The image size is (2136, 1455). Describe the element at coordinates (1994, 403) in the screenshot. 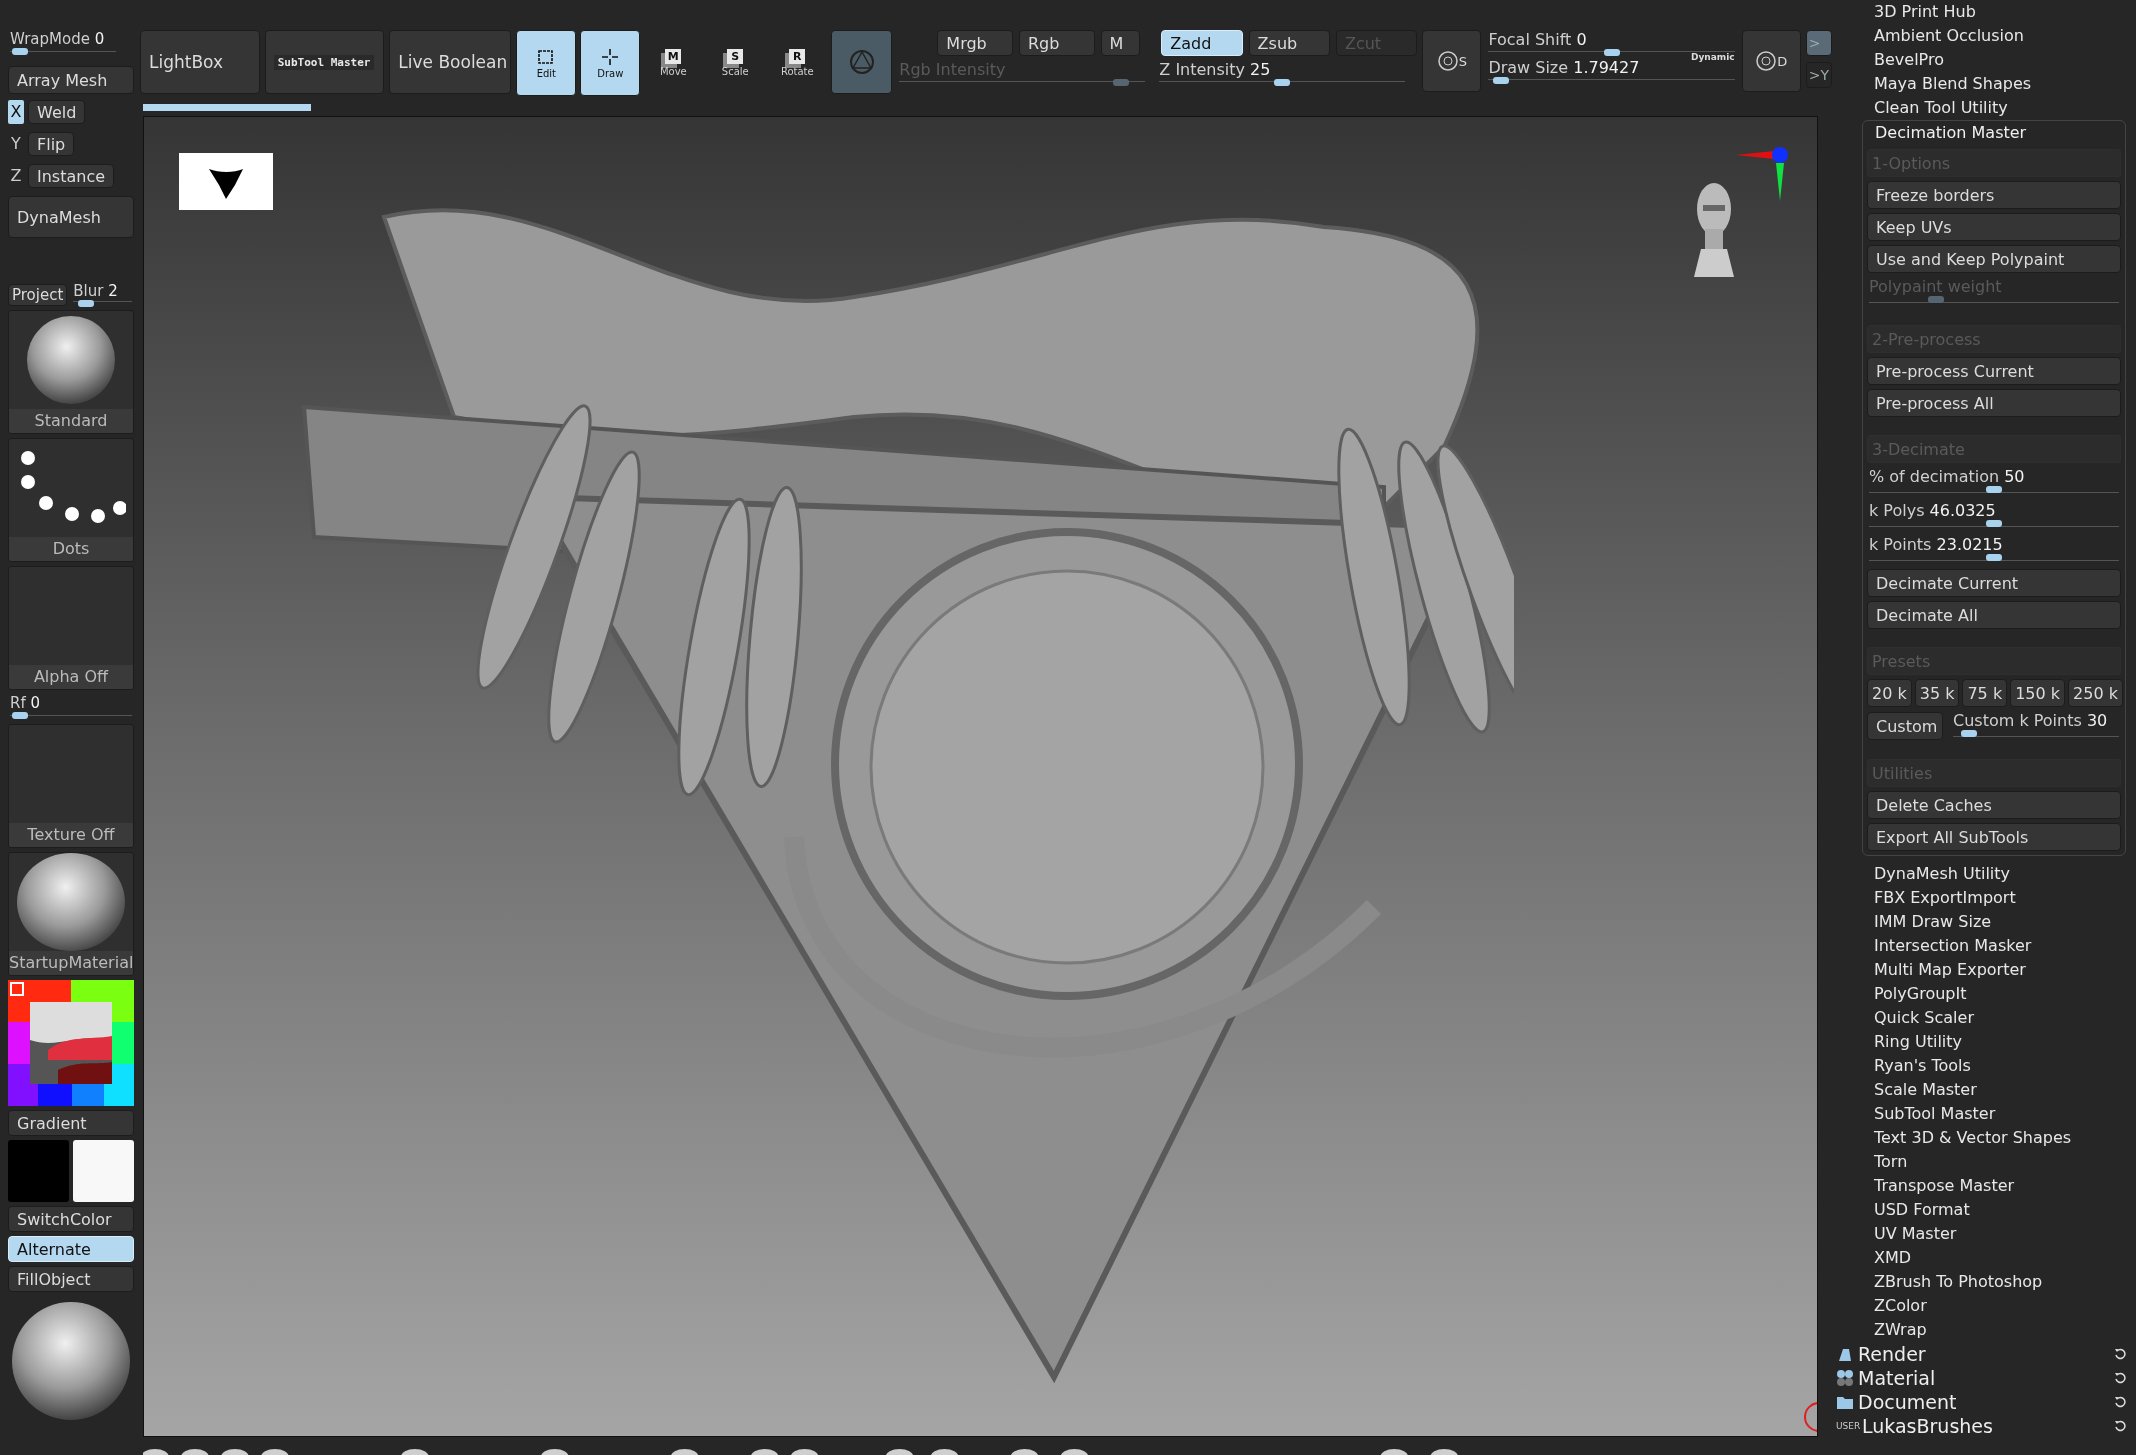

I see `panel-button: Pre-process All` at that location.